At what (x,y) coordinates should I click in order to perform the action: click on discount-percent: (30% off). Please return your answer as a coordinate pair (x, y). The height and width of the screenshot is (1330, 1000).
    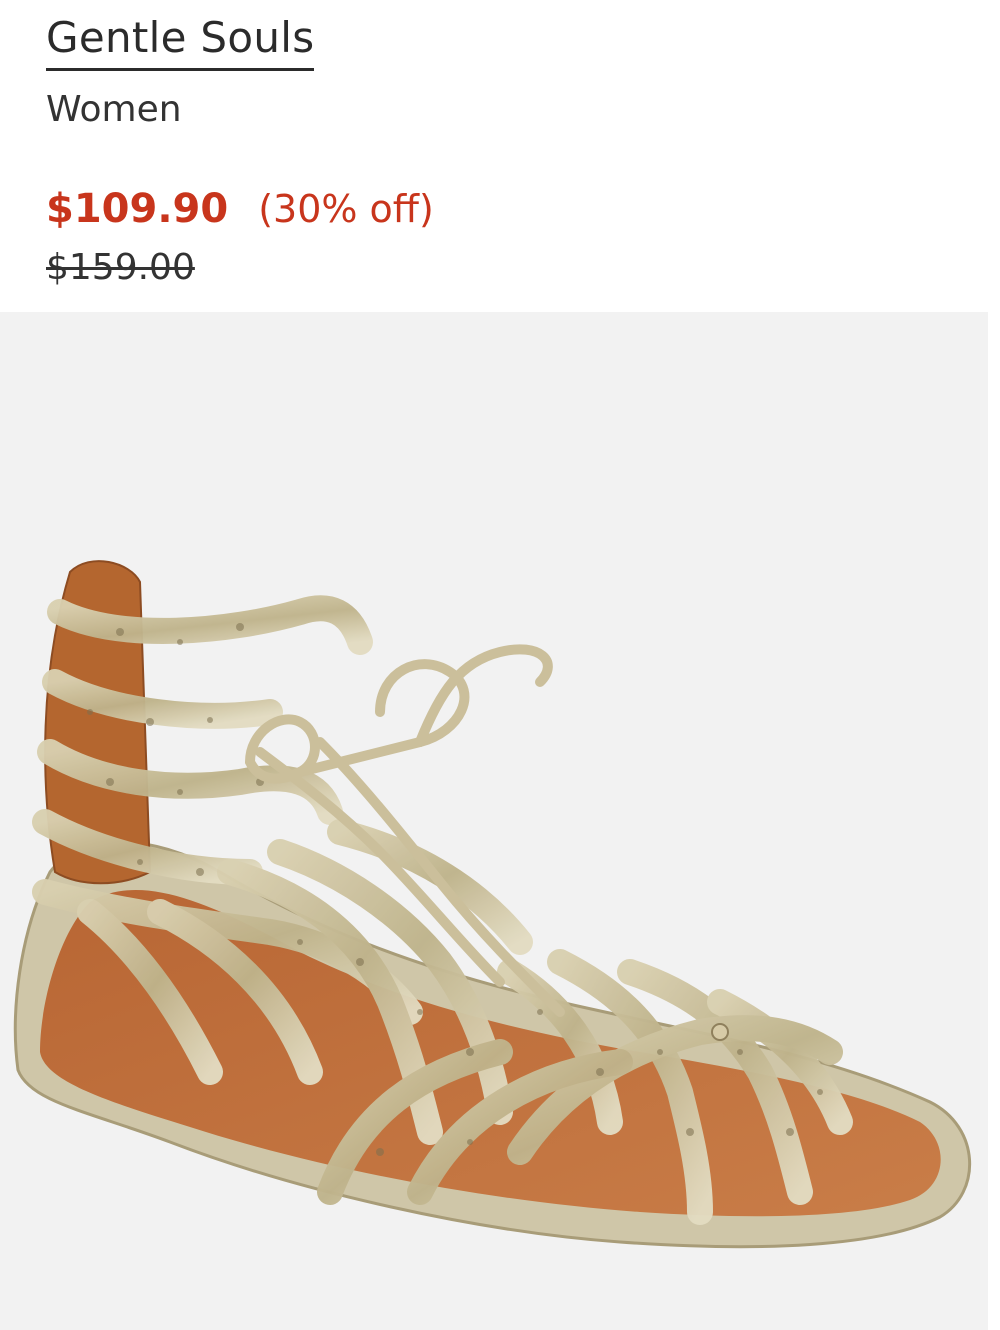
    Looking at the image, I should click on (346, 209).